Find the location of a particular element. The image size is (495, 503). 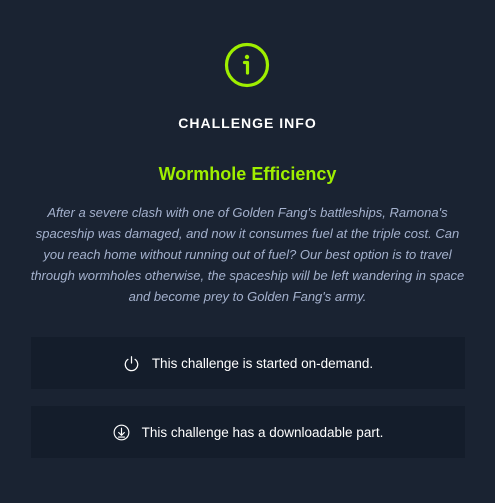

downloadable-text: This challenge has a downloadable part. is located at coordinates (262, 432).